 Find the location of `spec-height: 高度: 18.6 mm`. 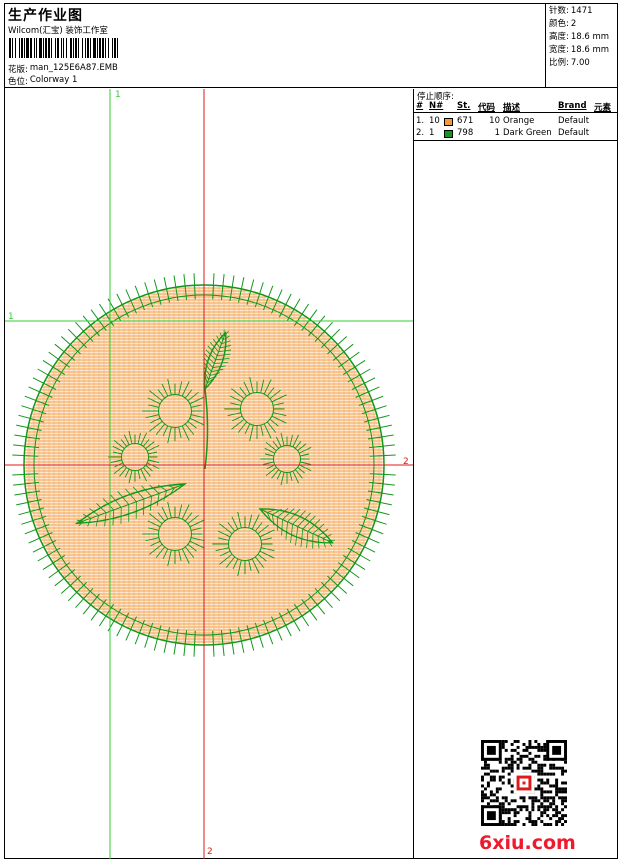

spec-height: 高度: 18.6 mm is located at coordinates (581, 37).